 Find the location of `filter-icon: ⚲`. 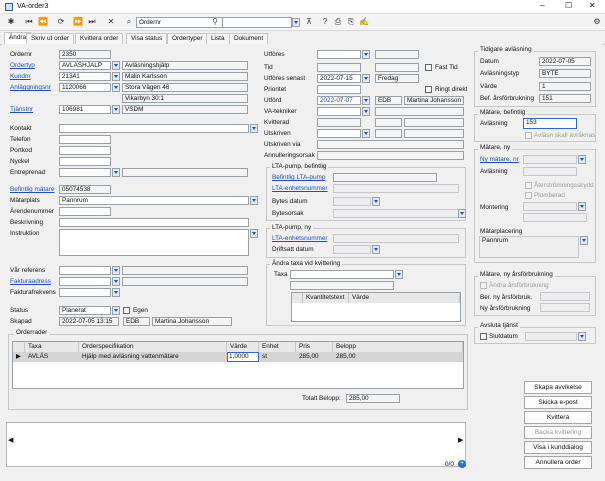

filter-icon: ⚲ is located at coordinates (215, 22).